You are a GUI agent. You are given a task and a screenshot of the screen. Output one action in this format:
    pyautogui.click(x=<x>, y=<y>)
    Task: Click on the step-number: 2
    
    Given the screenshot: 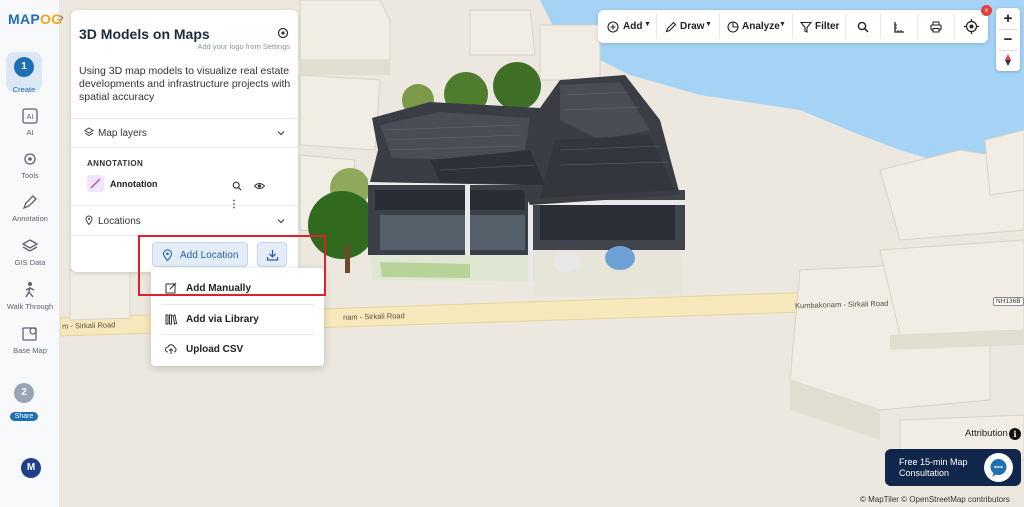 What is the action you would take?
    pyautogui.click(x=24, y=393)
    